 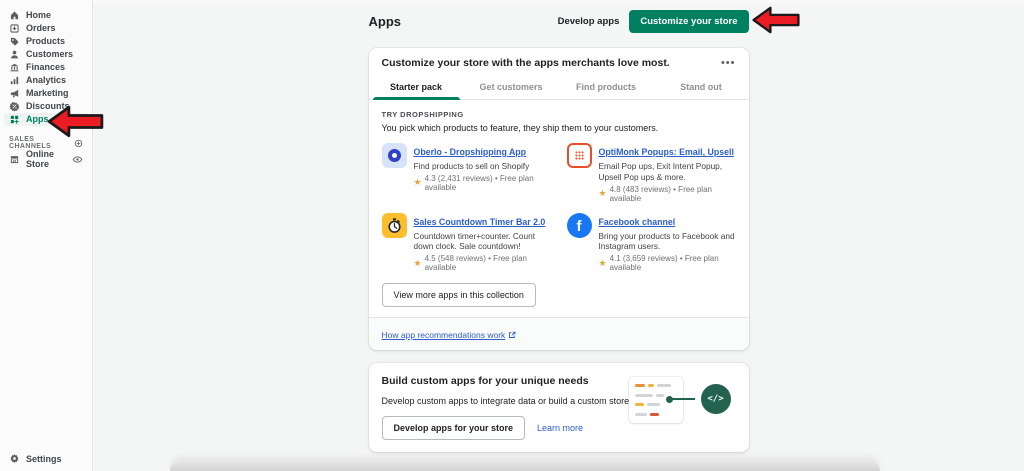 I want to click on optimonk-app-icon, so click(x=579, y=155).